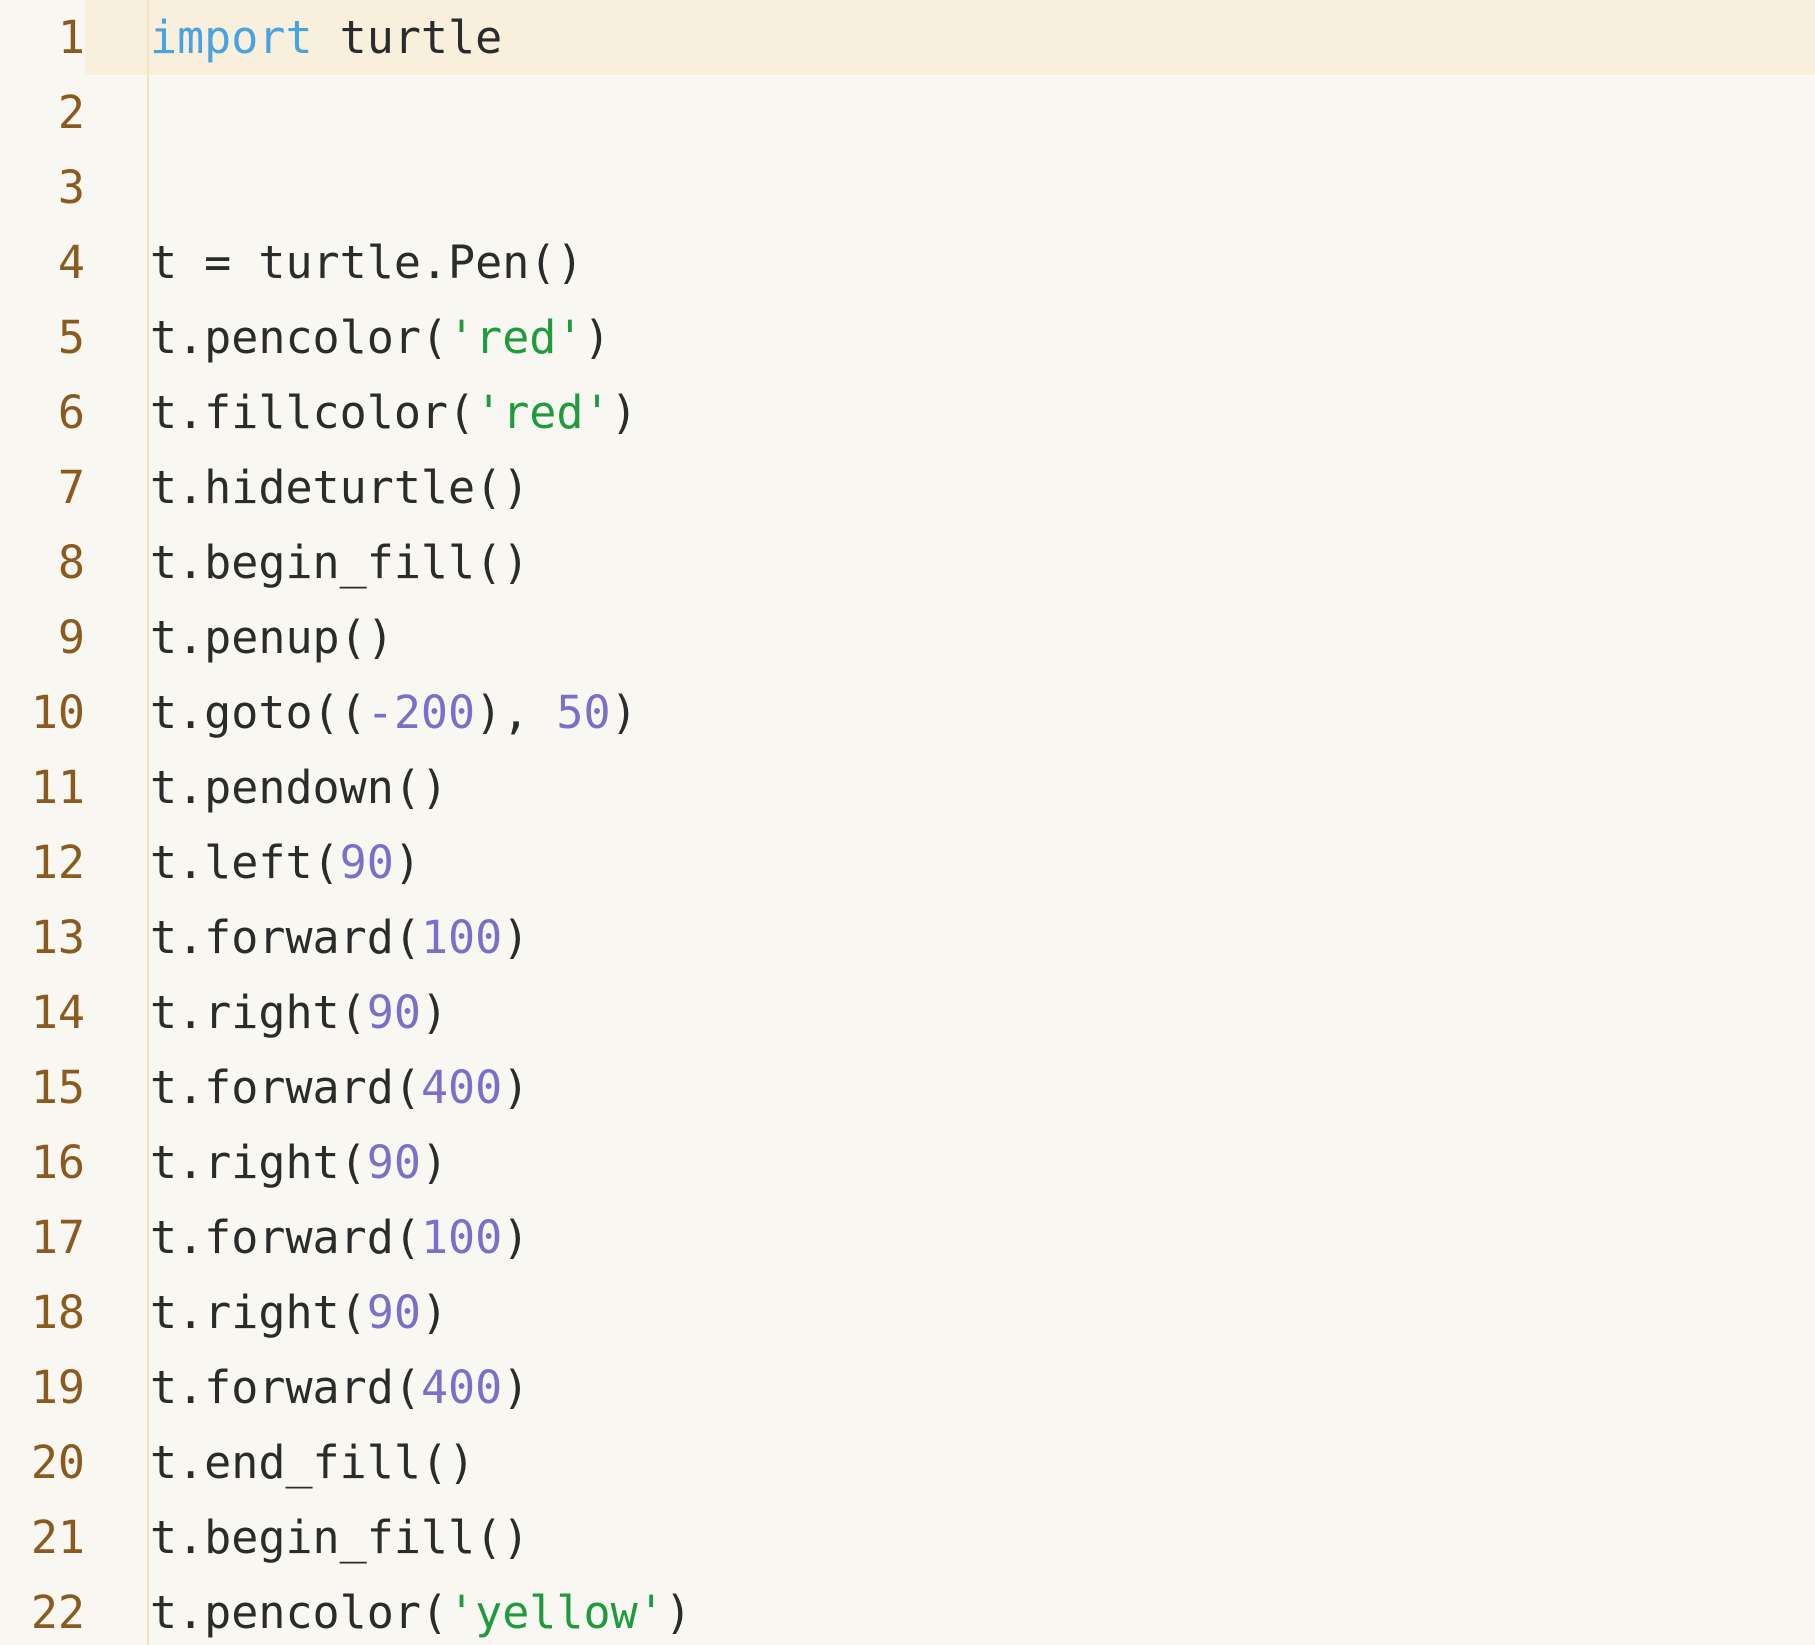 The image size is (1815, 1645). Describe the element at coordinates (907, 787) in the screenshot. I see `code-line: 11 t.pendown()` at that location.